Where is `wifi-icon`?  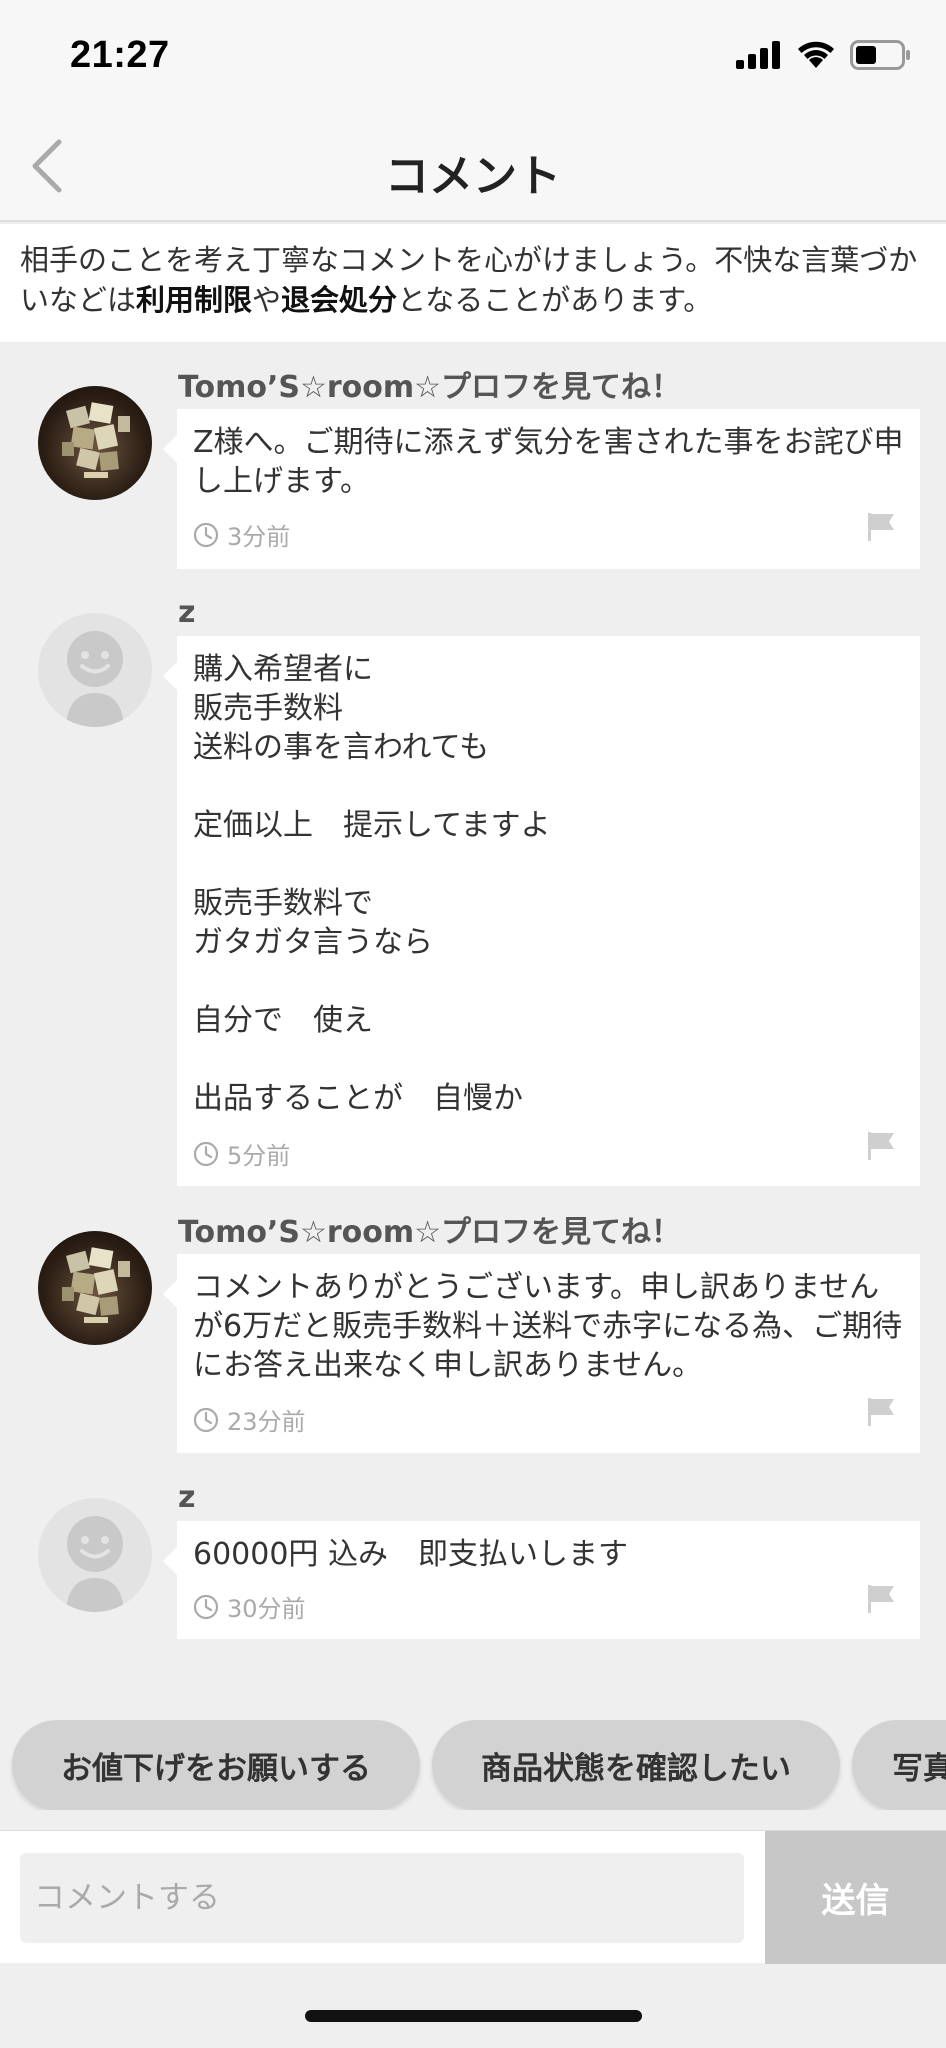 wifi-icon is located at coordinates (816, 54).